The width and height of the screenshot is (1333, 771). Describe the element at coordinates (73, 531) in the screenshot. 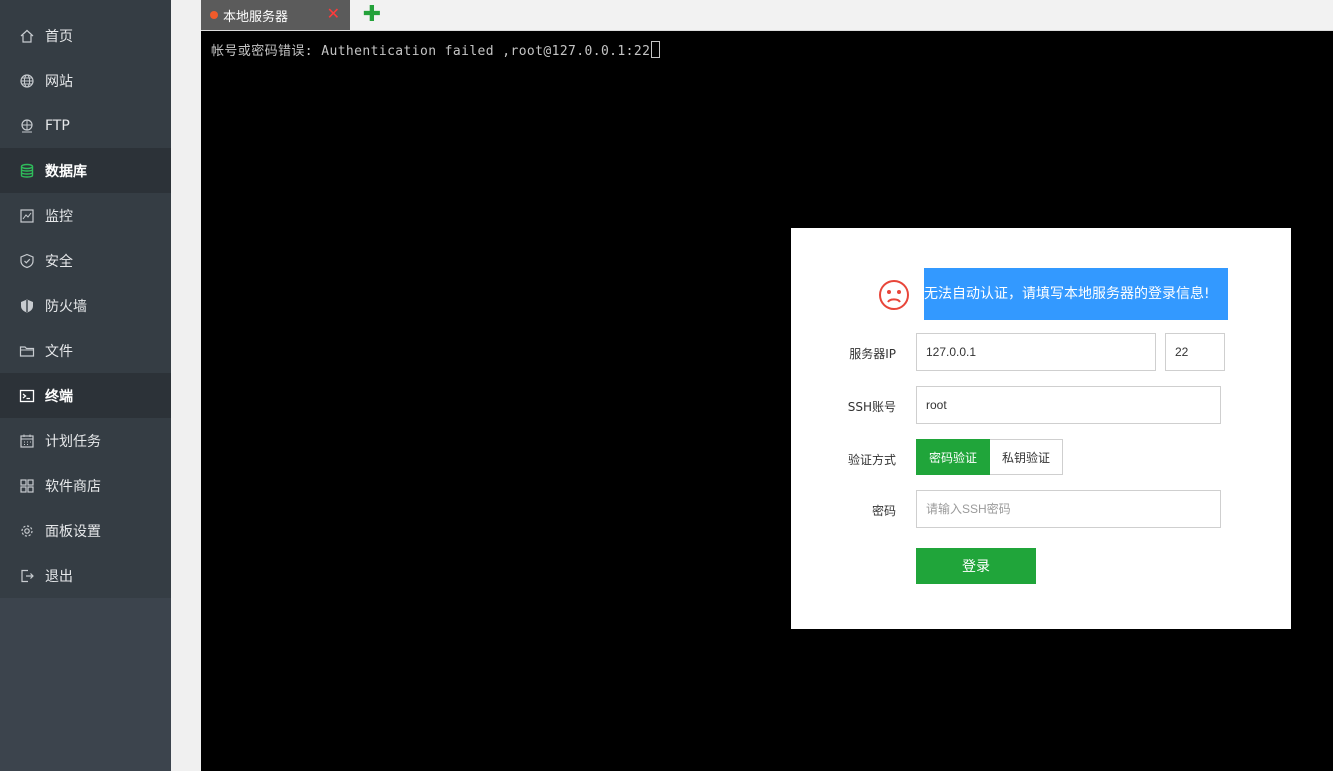

I see `sidebar-item-label: 面板设置` at that location.